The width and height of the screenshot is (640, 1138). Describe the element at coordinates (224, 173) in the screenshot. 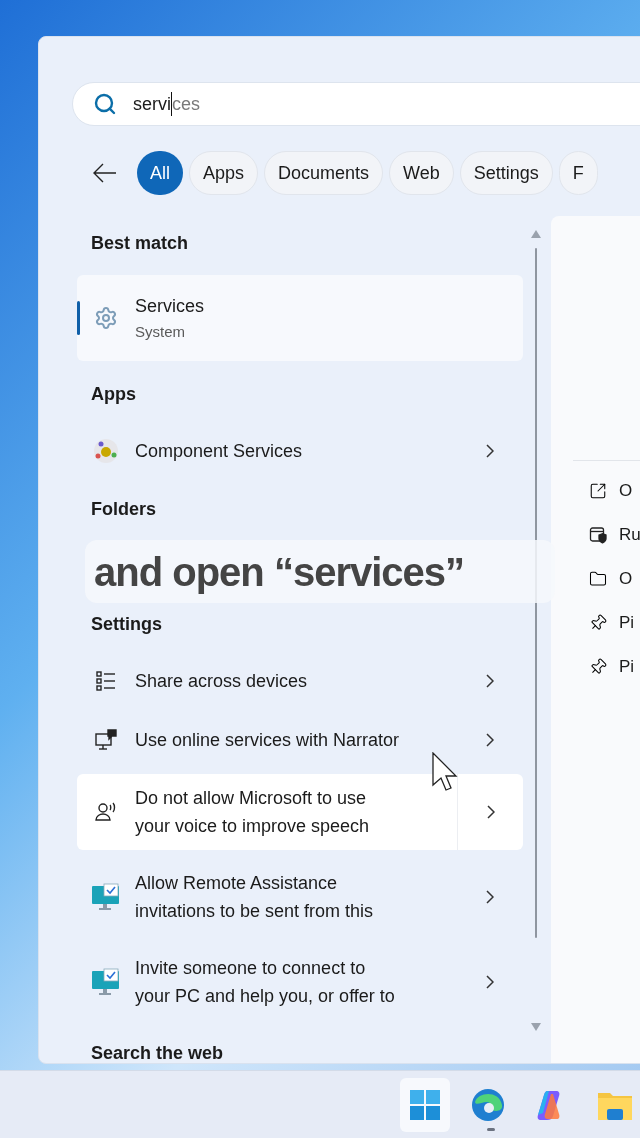

I see `filter-tab: Apps` at that location.